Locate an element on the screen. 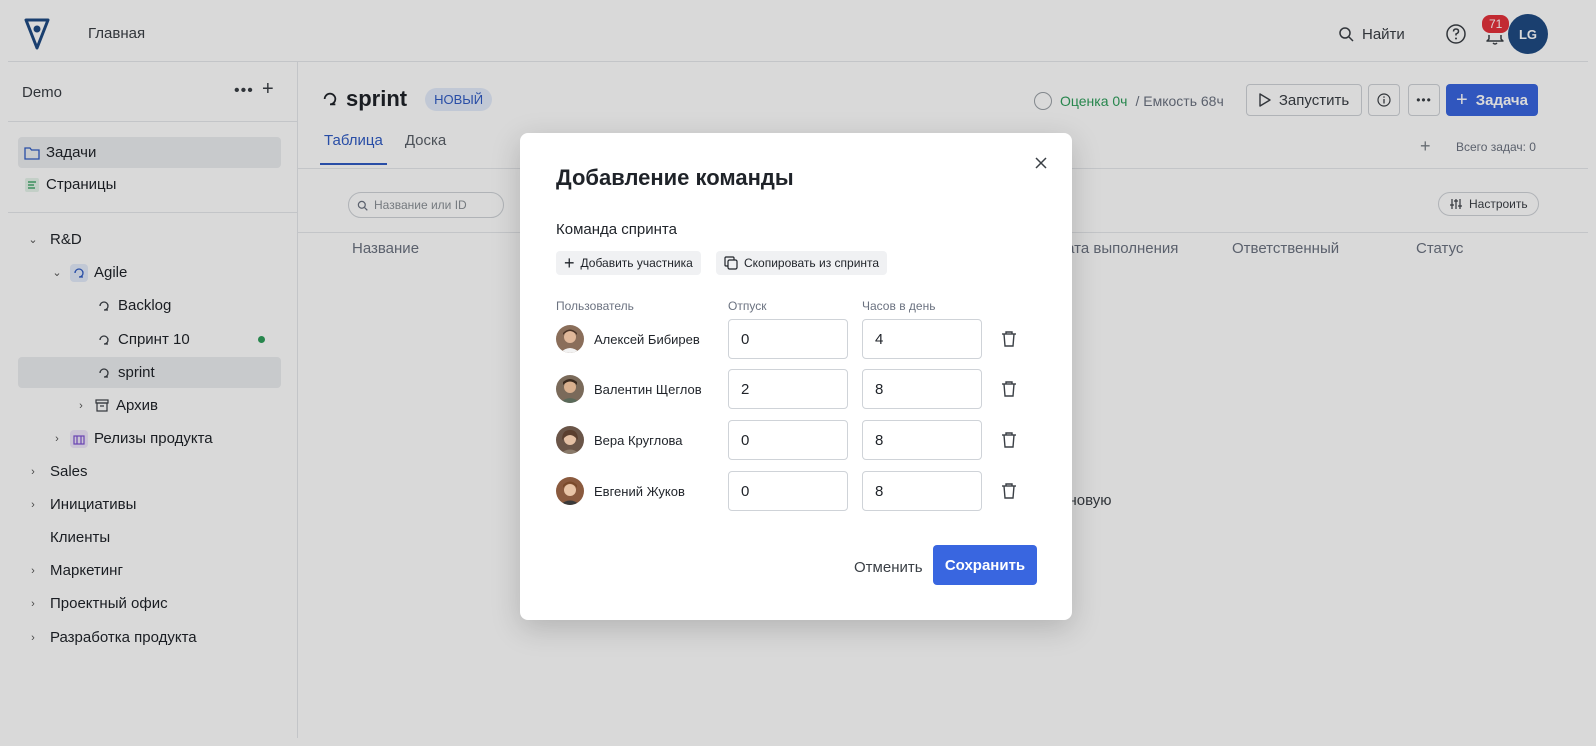  column-header-user: Пользователь is located at coordinates (595, 306).